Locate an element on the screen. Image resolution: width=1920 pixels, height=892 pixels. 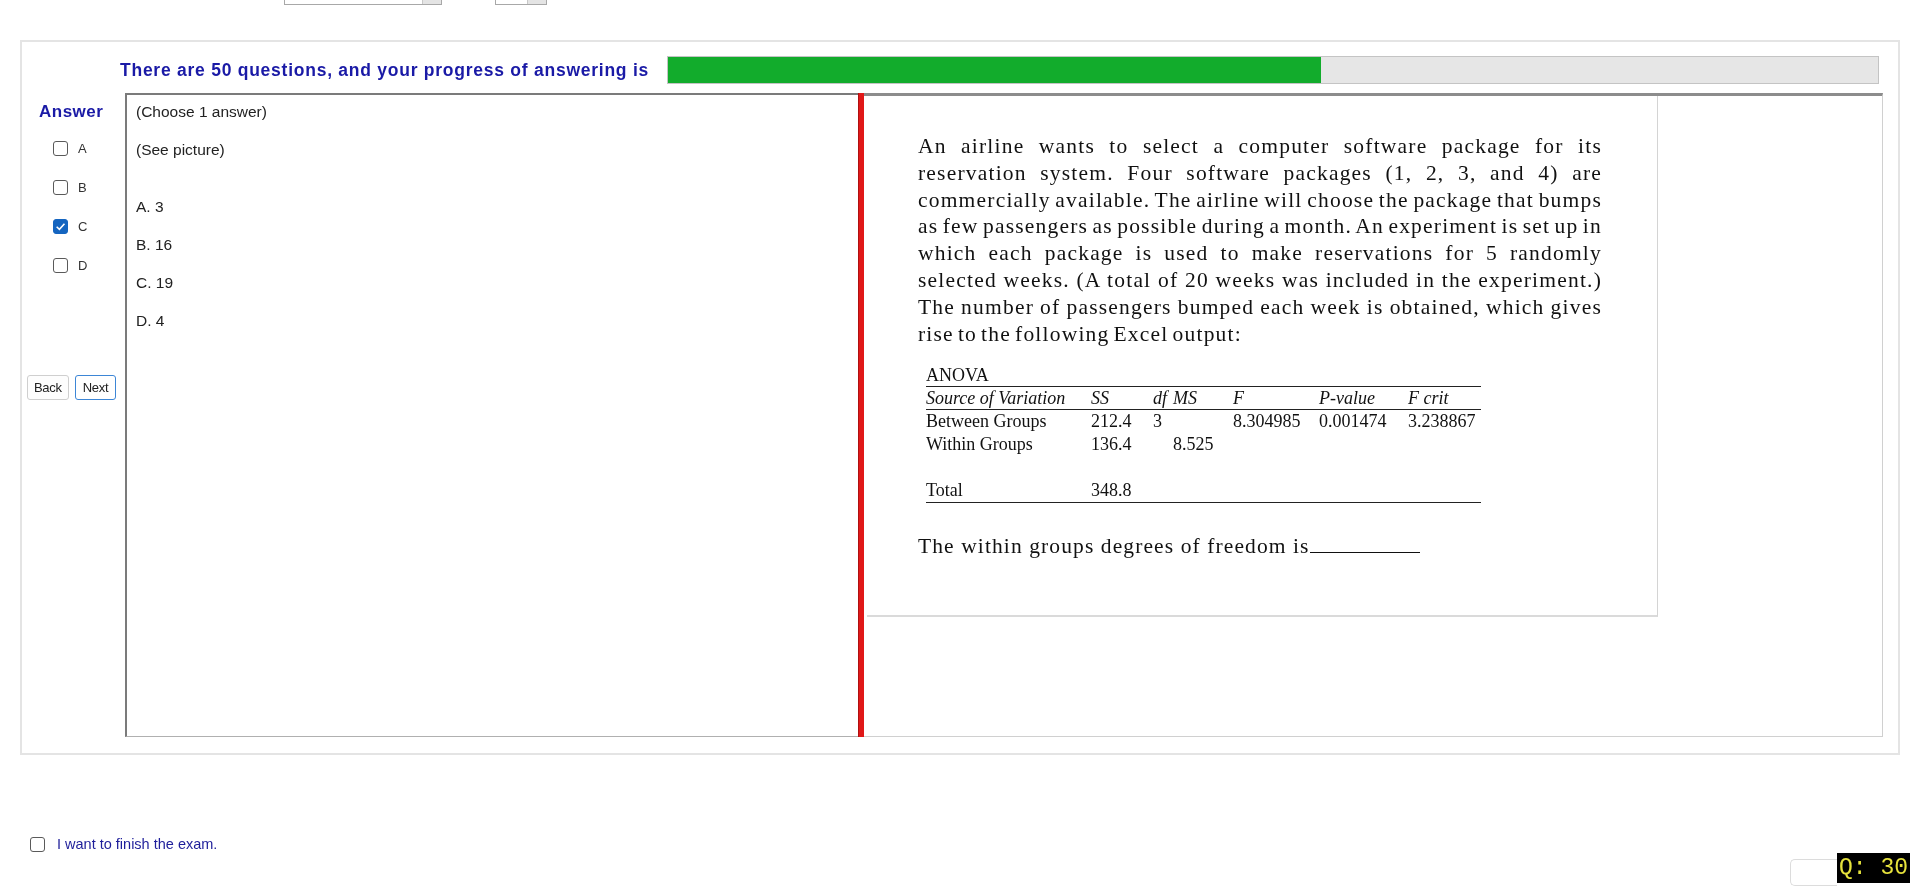
progress-label: There are 50 questions, and your progress of answering is is located at coordinates (384, 70).